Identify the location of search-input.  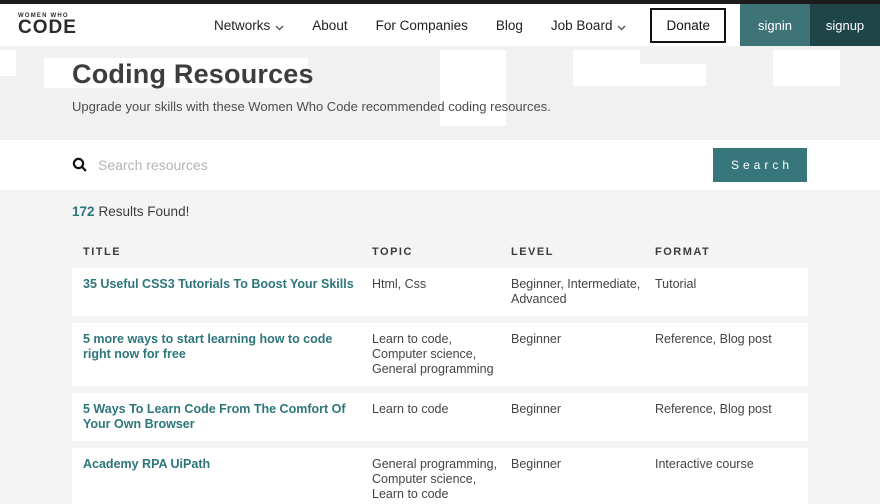
(405, 165).